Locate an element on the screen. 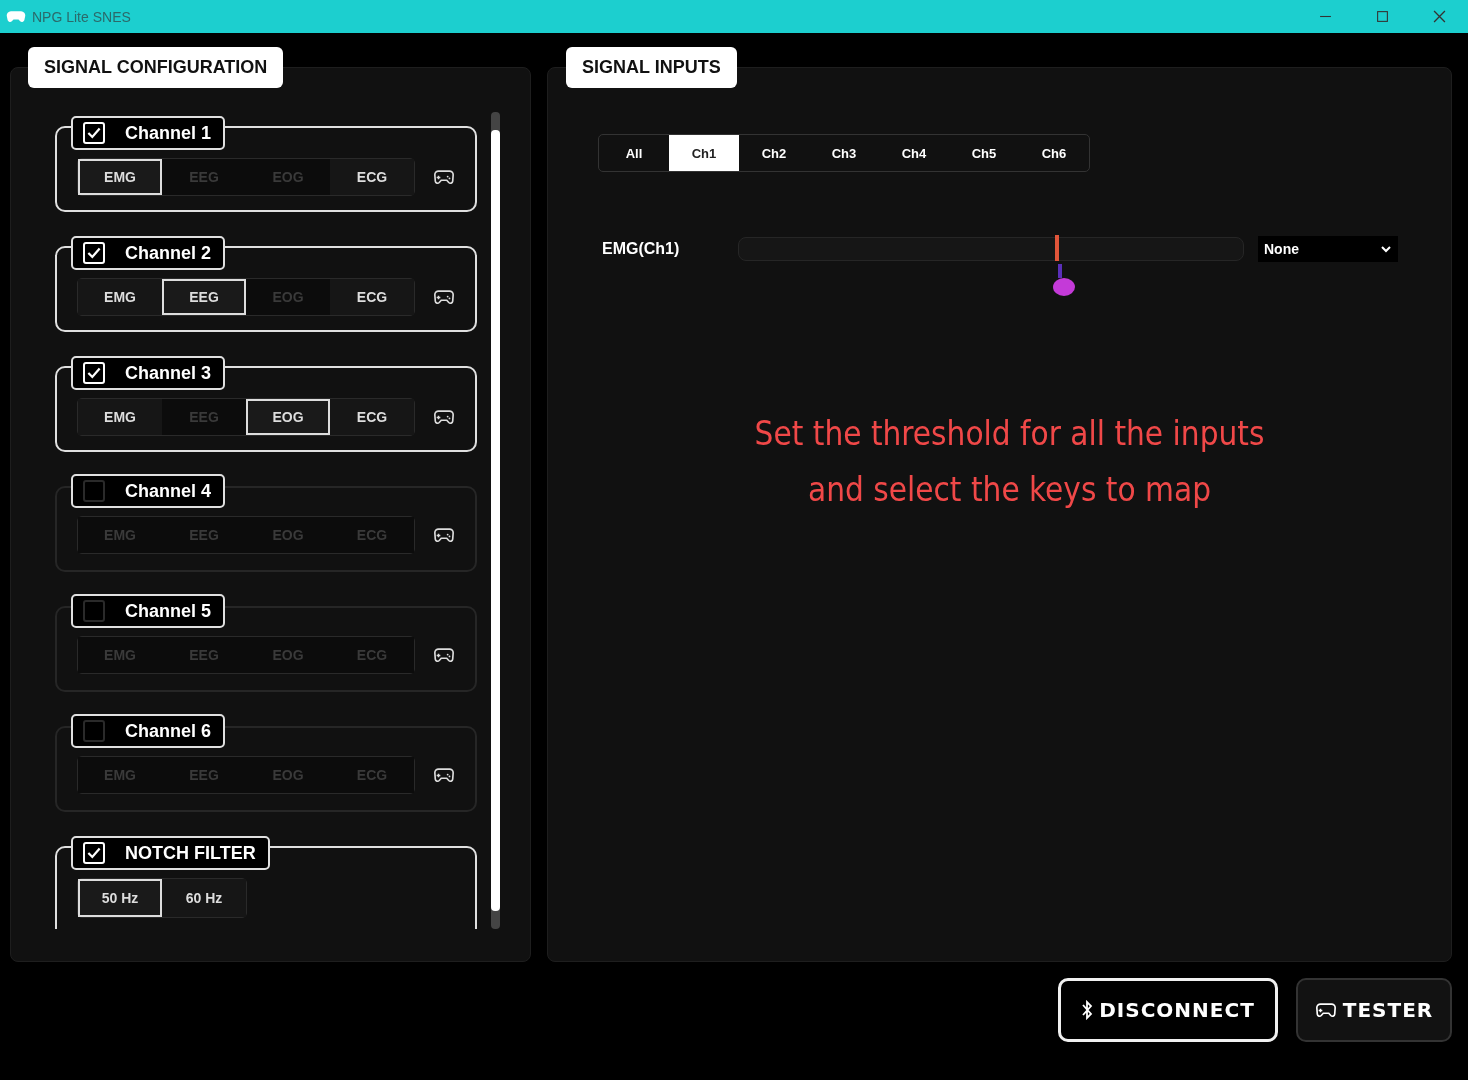 This screenshot has width=1468, height=1080. channel-tab: Ch2 is located at coordinates (774, 153).